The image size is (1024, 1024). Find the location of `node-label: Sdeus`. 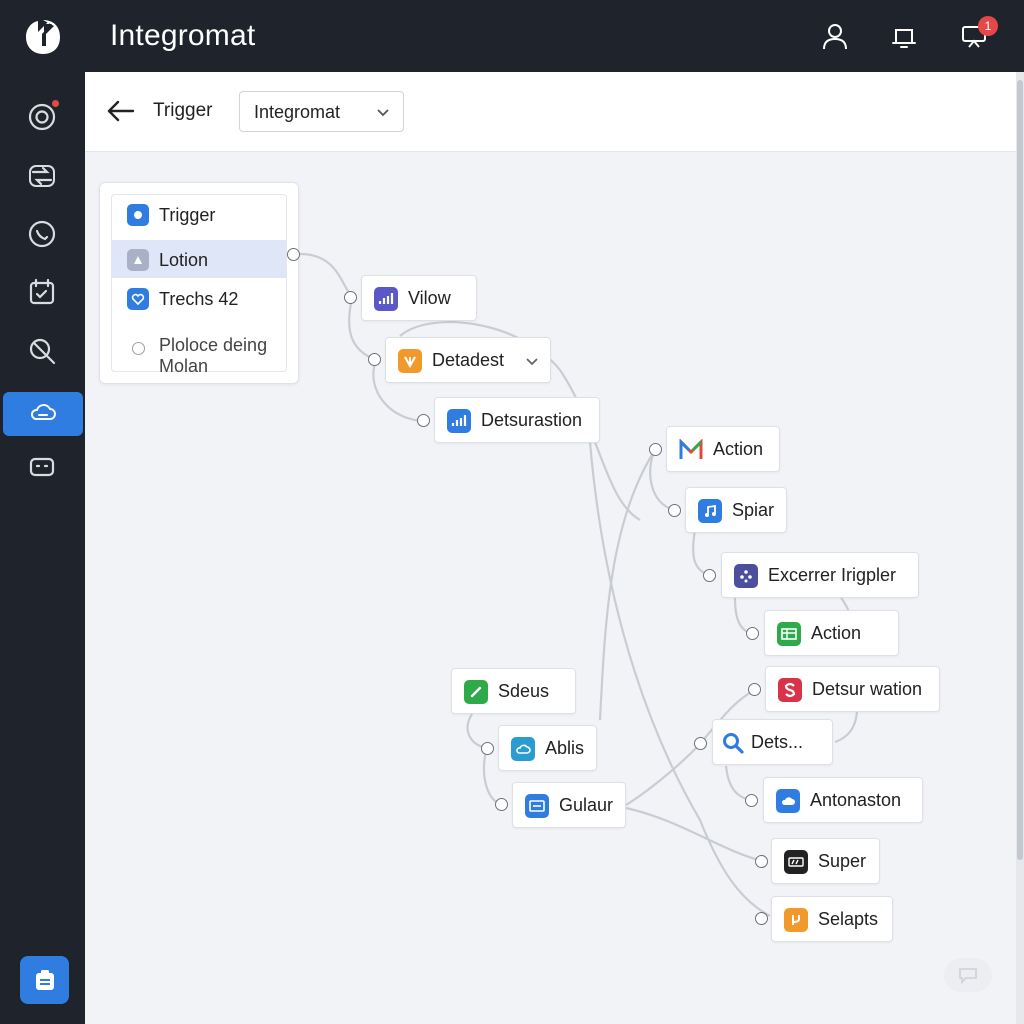

node-label: Sdeus is located at coordinates (524, 691).